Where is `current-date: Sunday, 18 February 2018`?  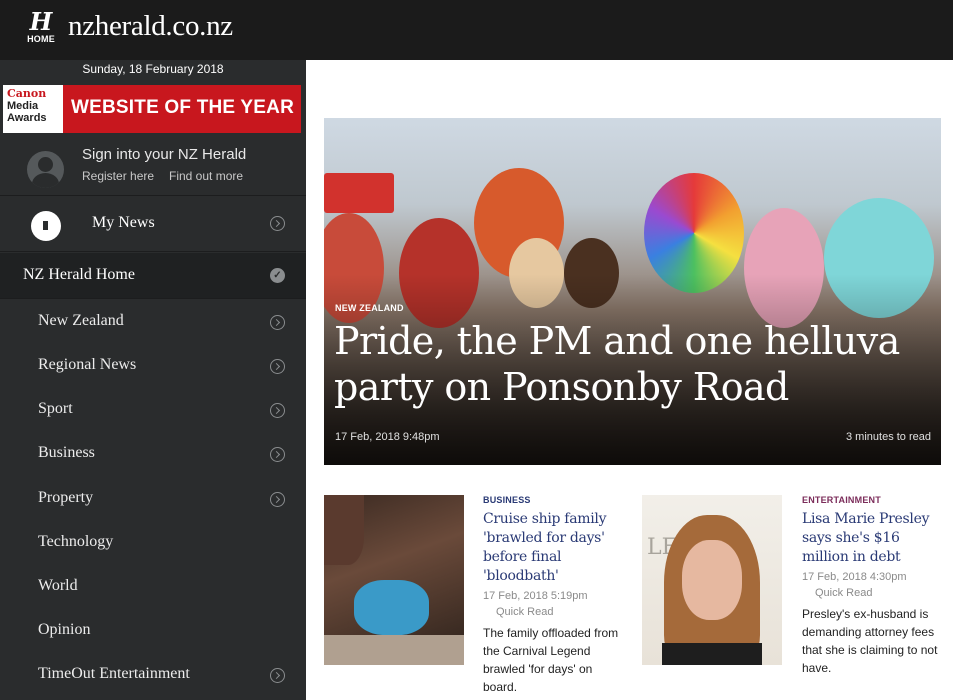 current-date: Sunday, 18 February 2018 is located at coordinates (153, 69).